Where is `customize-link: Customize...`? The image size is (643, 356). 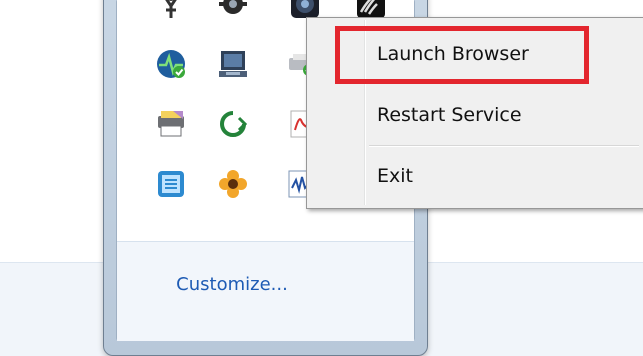 customize-link: Customize... is located at coordinates (232, 284).